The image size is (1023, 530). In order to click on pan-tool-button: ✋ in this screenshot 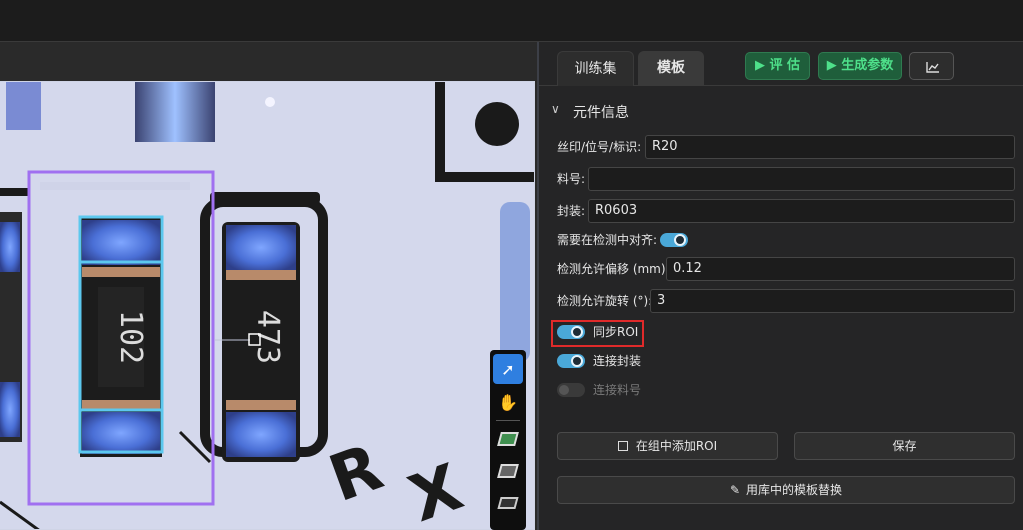, I will do `click(508, 402)`.